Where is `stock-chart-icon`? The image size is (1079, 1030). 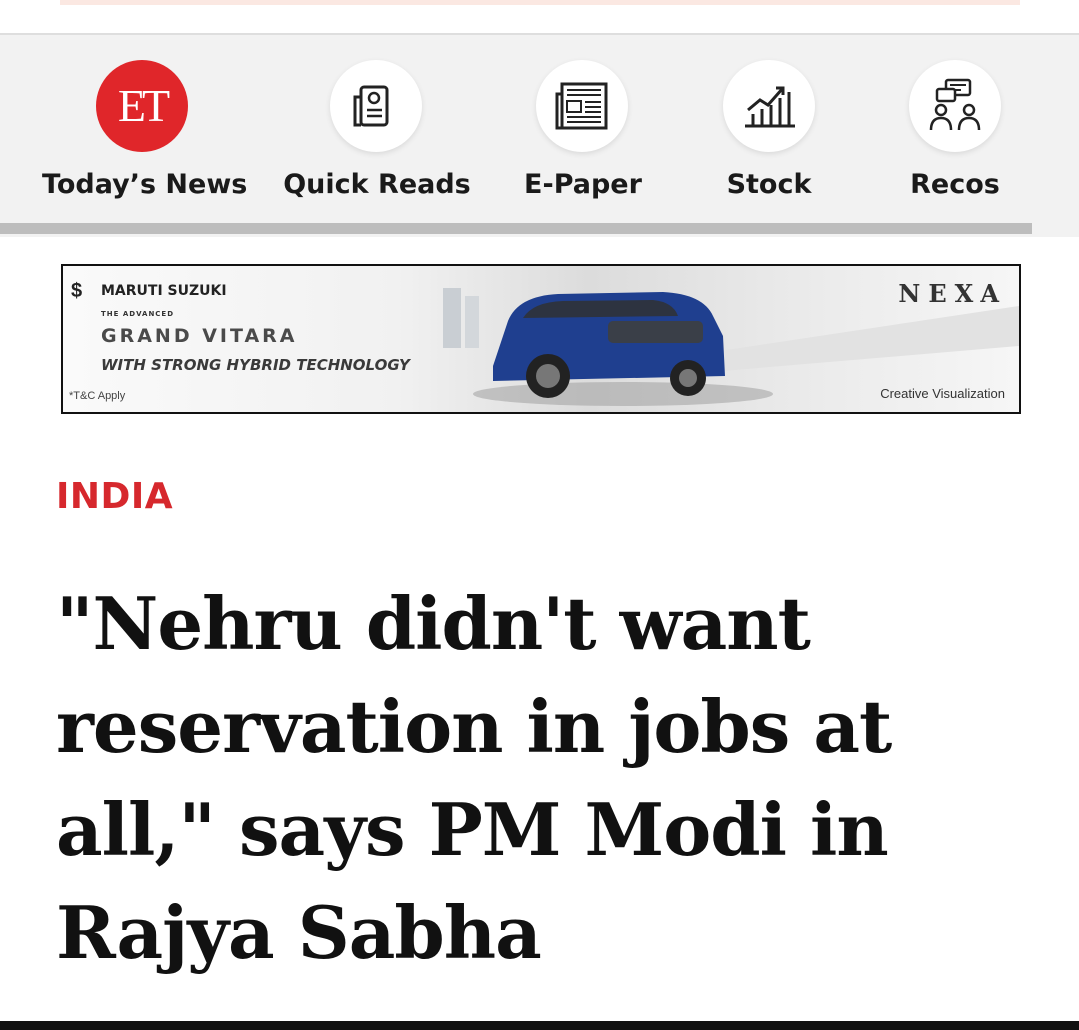 stock-chart-icon is located at coordinates (769, 106).